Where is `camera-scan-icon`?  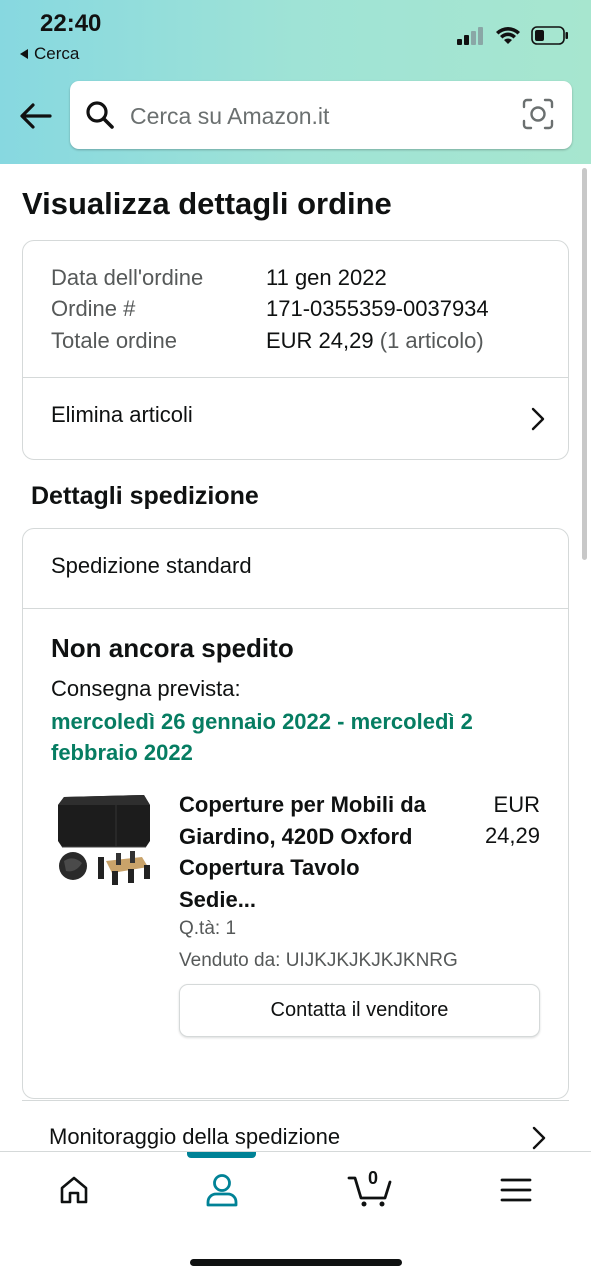
camera-scan-icon is located at coordinates (538, 114).